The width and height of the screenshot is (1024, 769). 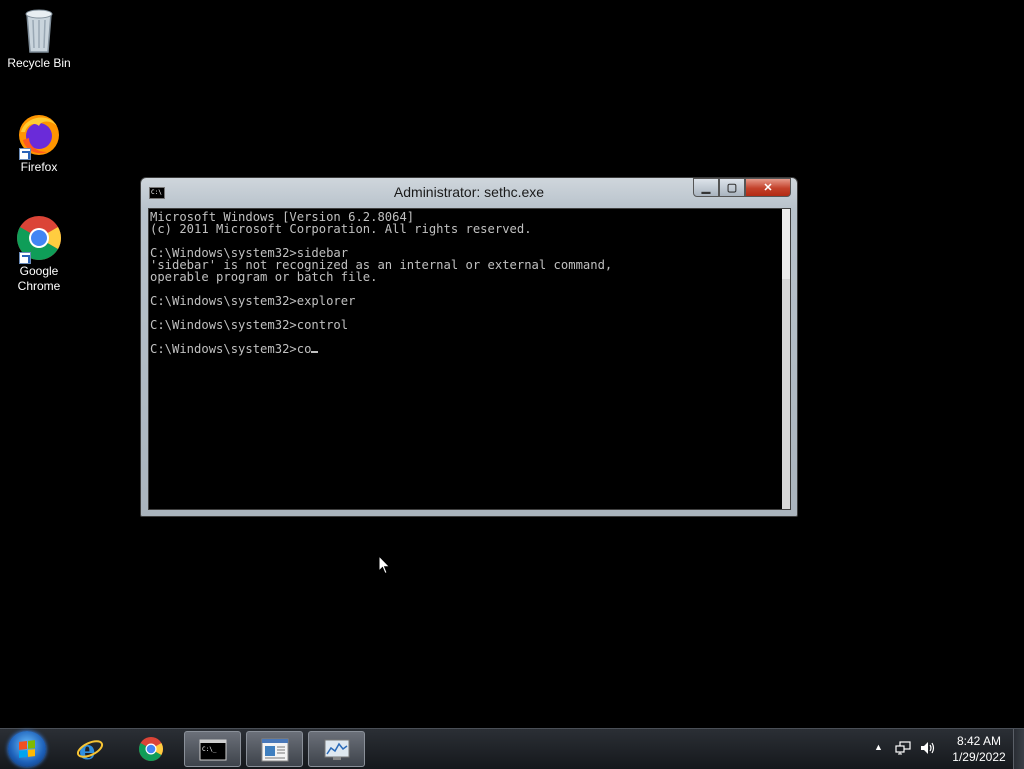 What do you see at coordinates (39, 135) in the screenshot?
I see `firefox-icon` at bounding box center [39, 135].